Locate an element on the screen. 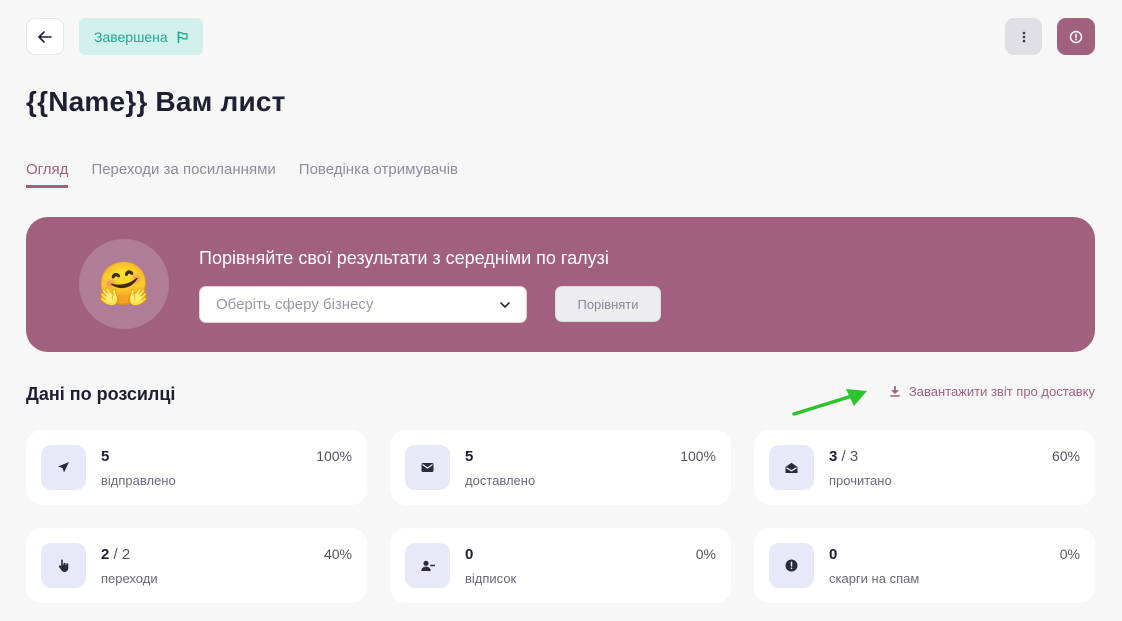 The width and height of the screenshot is (1122, 621). info-button is located at coordinates (1076, 36).